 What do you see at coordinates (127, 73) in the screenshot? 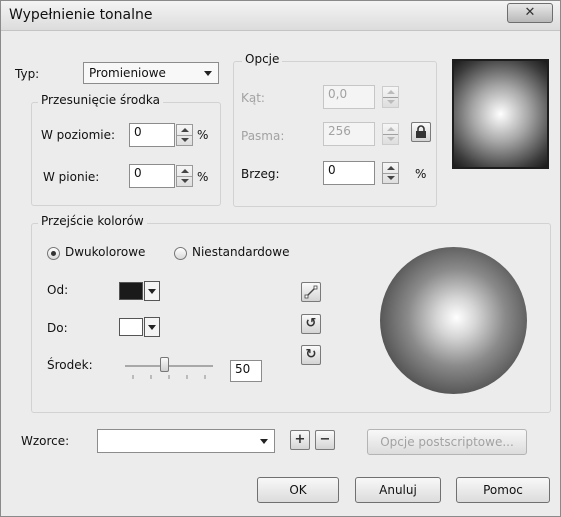
I see `fill-type-value: Promieniowe` at bounding box center [127, 73].